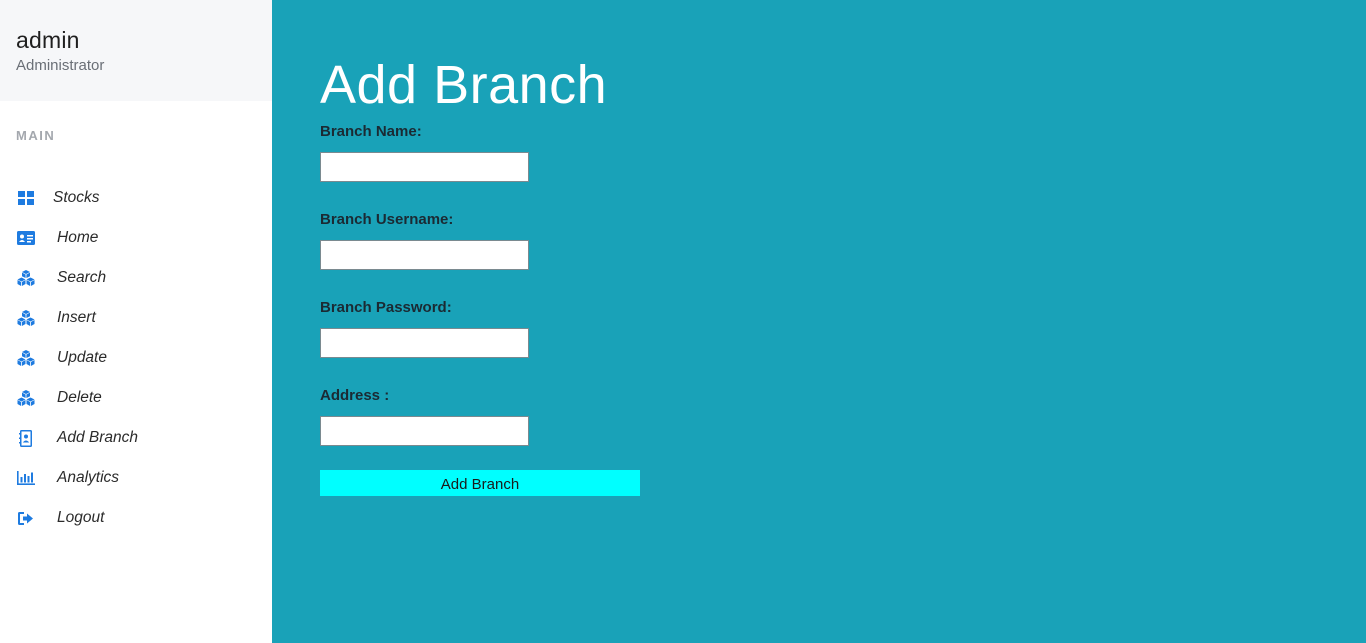 This screenshot has height=643, width=1366. What do you see at coordinates (136, 318) in the screenshot?
I see `sidebar-item-insert: Insert` at bounding box center [136, 318].